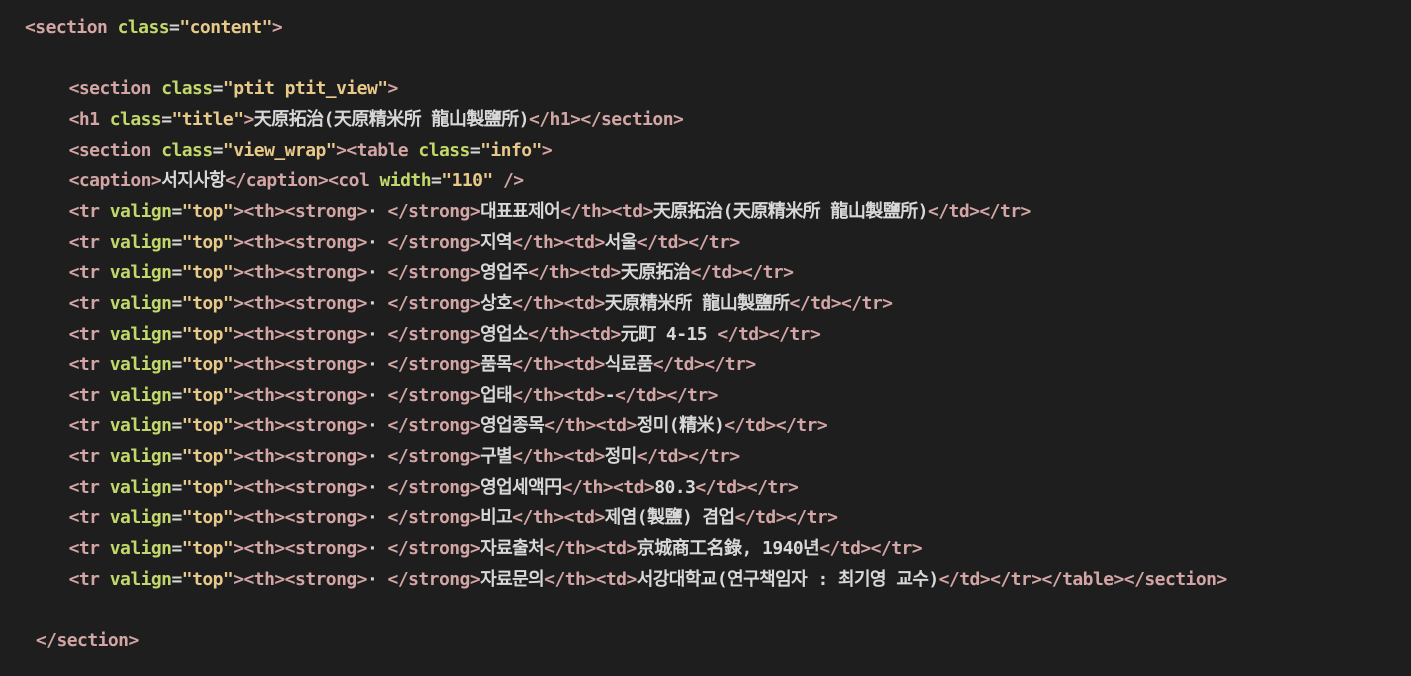 This screenshot has width=1411, height=676. What do you see at coordinates (89, 119) in the screenshot?
I see `code-token: <h1` at bounding box center [89, 119].